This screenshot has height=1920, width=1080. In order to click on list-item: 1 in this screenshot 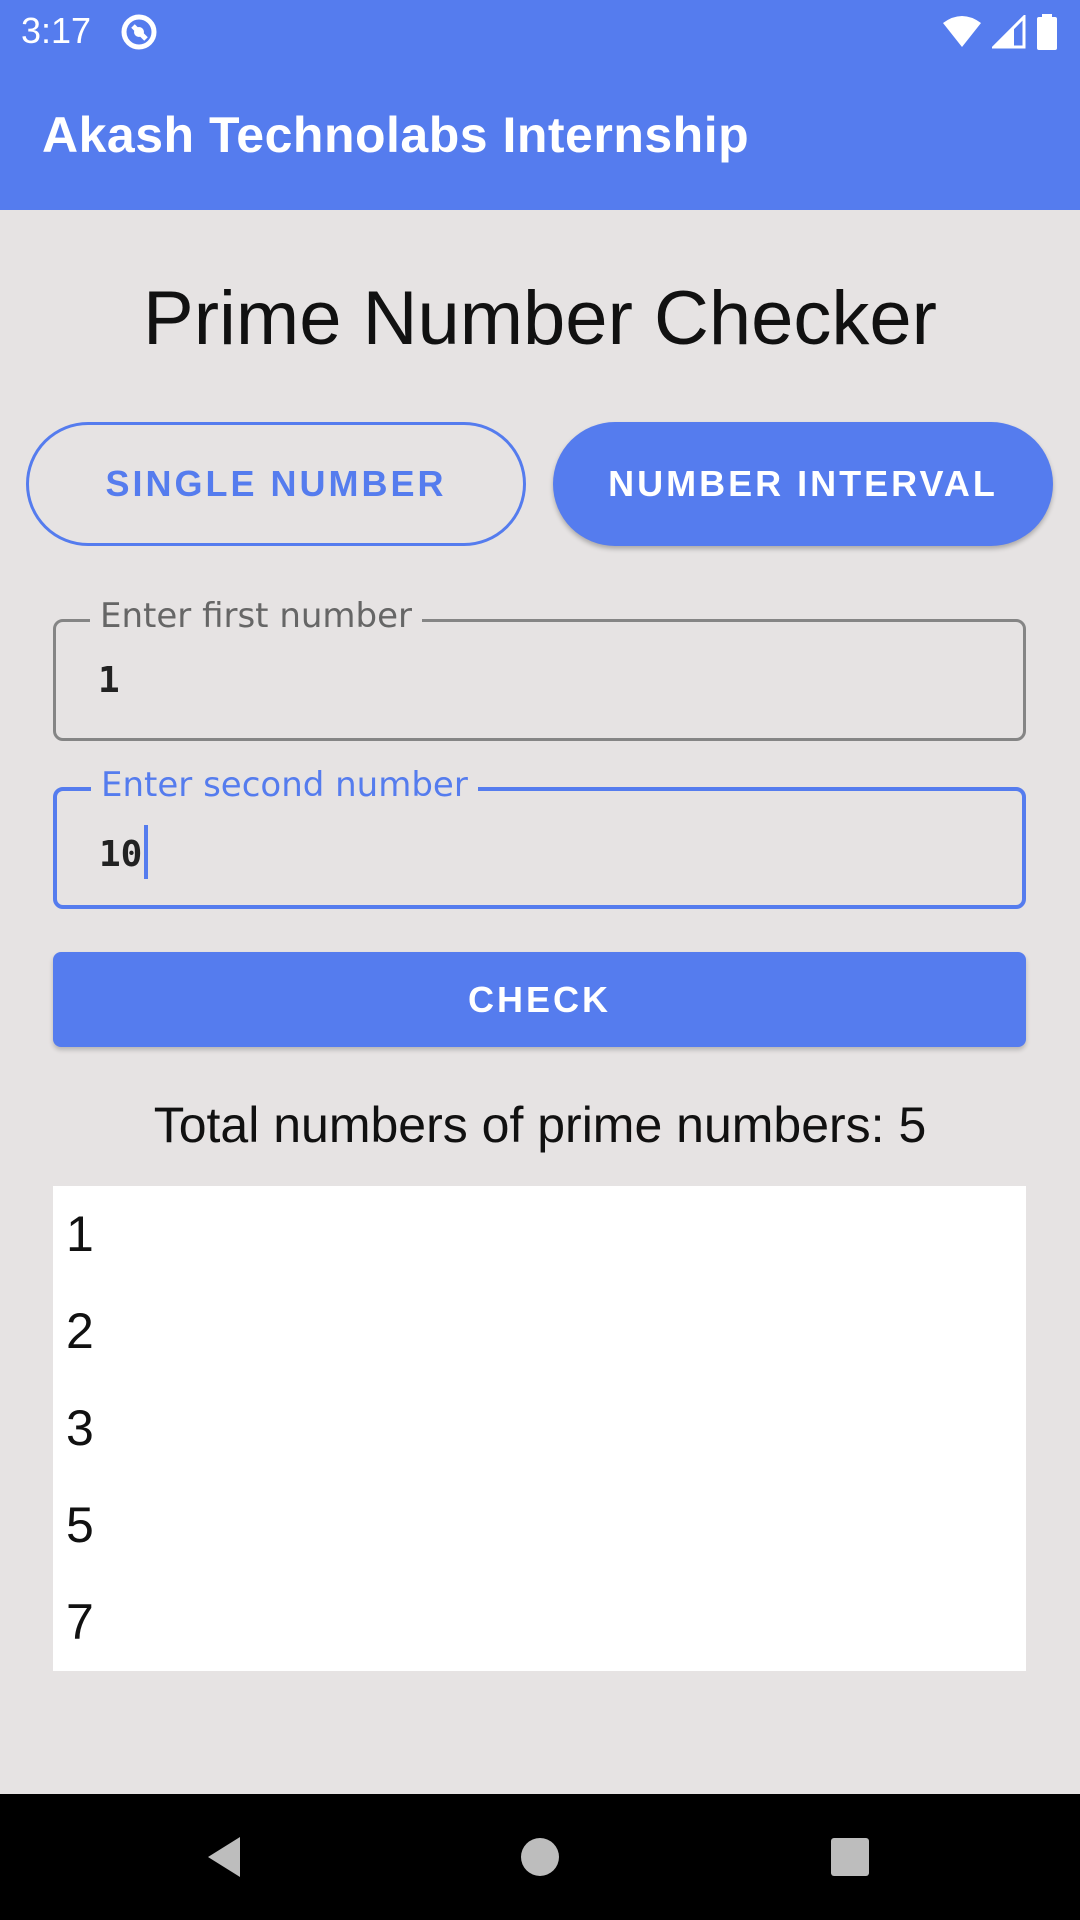, I will do `click(539, 1234)`.